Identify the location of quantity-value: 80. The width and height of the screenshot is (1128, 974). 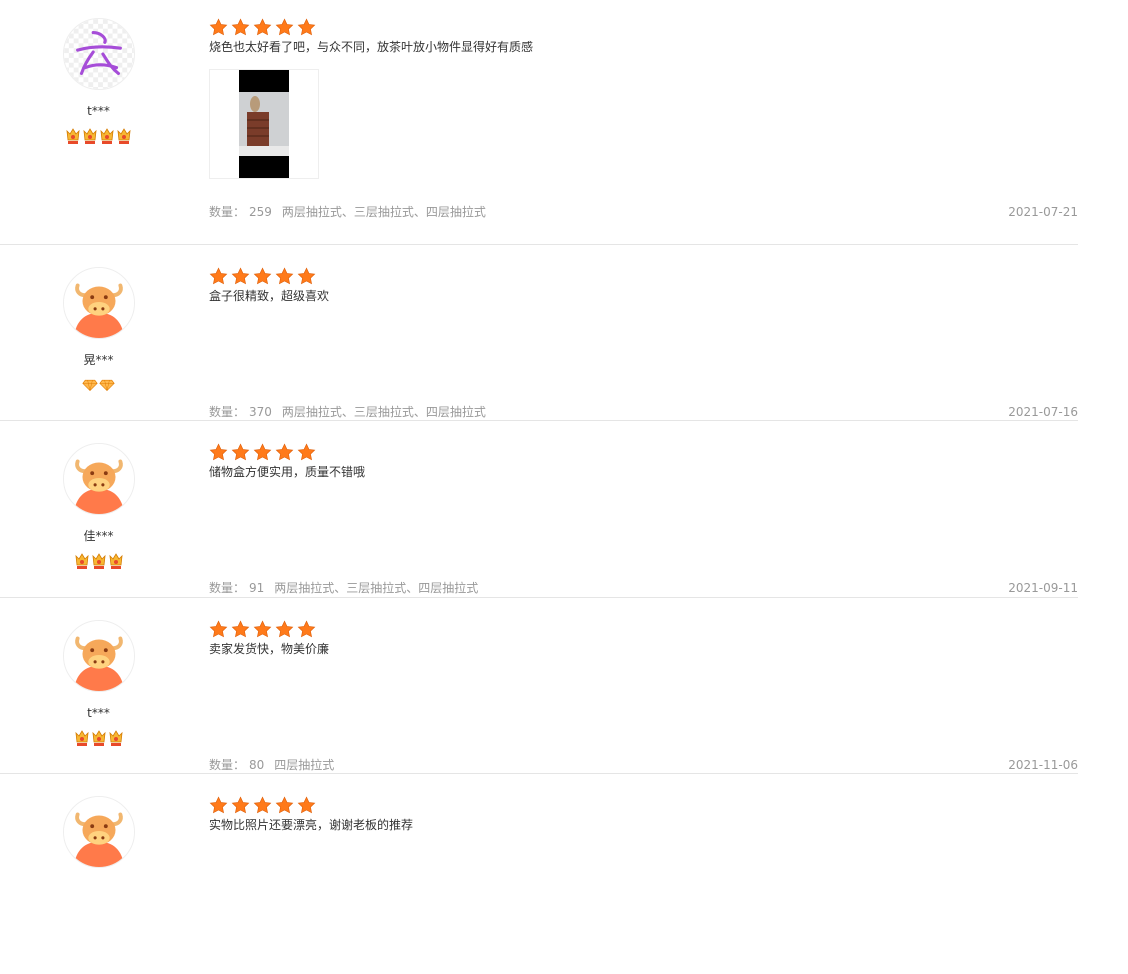
(257, 765).